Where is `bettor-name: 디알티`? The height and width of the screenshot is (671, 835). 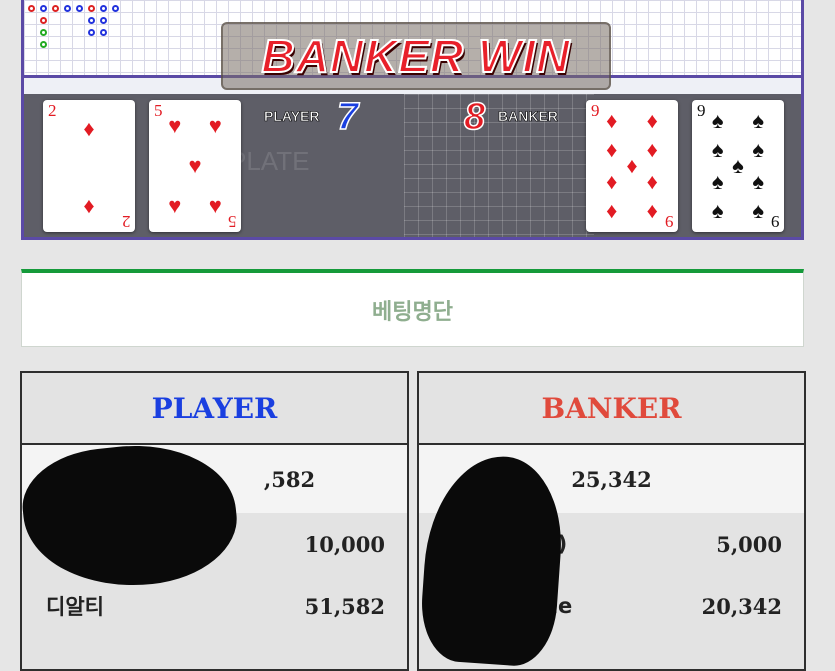
bettor-name: 디알티 is located at coordinates (75, 607).